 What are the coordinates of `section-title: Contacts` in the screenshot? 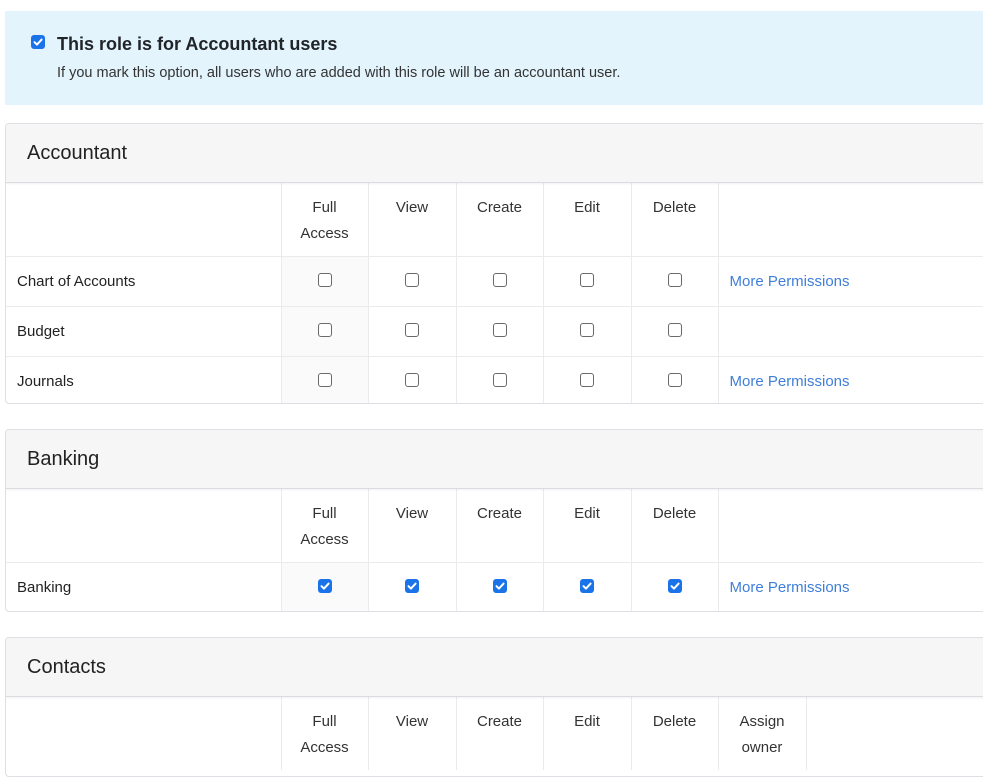 It's located at (66, 667).